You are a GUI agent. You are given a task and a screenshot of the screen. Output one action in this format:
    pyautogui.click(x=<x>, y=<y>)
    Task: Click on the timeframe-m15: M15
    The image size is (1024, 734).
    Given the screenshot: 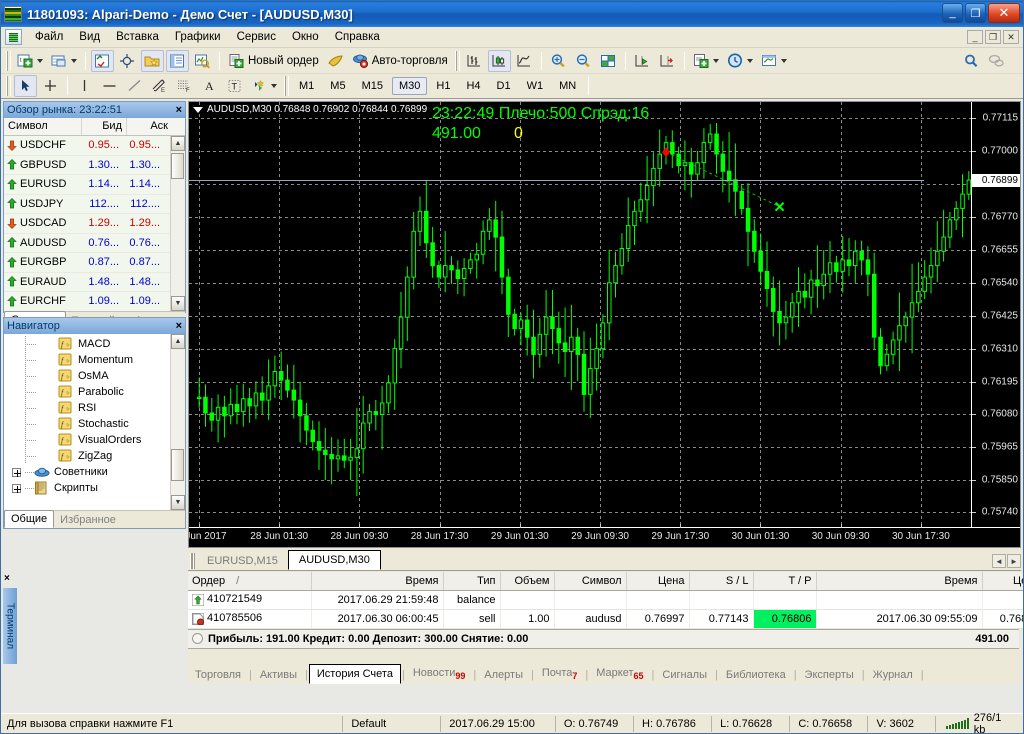 What is the action you would take?
    pyautogui.click(x=372, y=86)
    